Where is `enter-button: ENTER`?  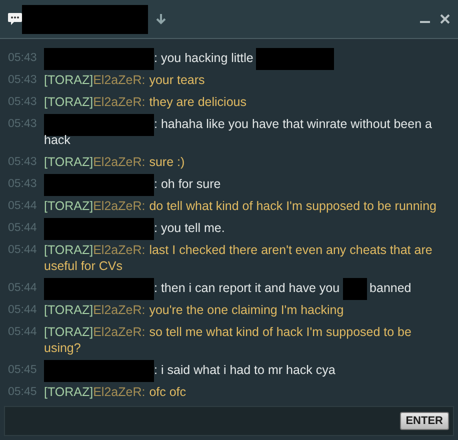
enter-button: ENTER is located at coordinates (424, 421).